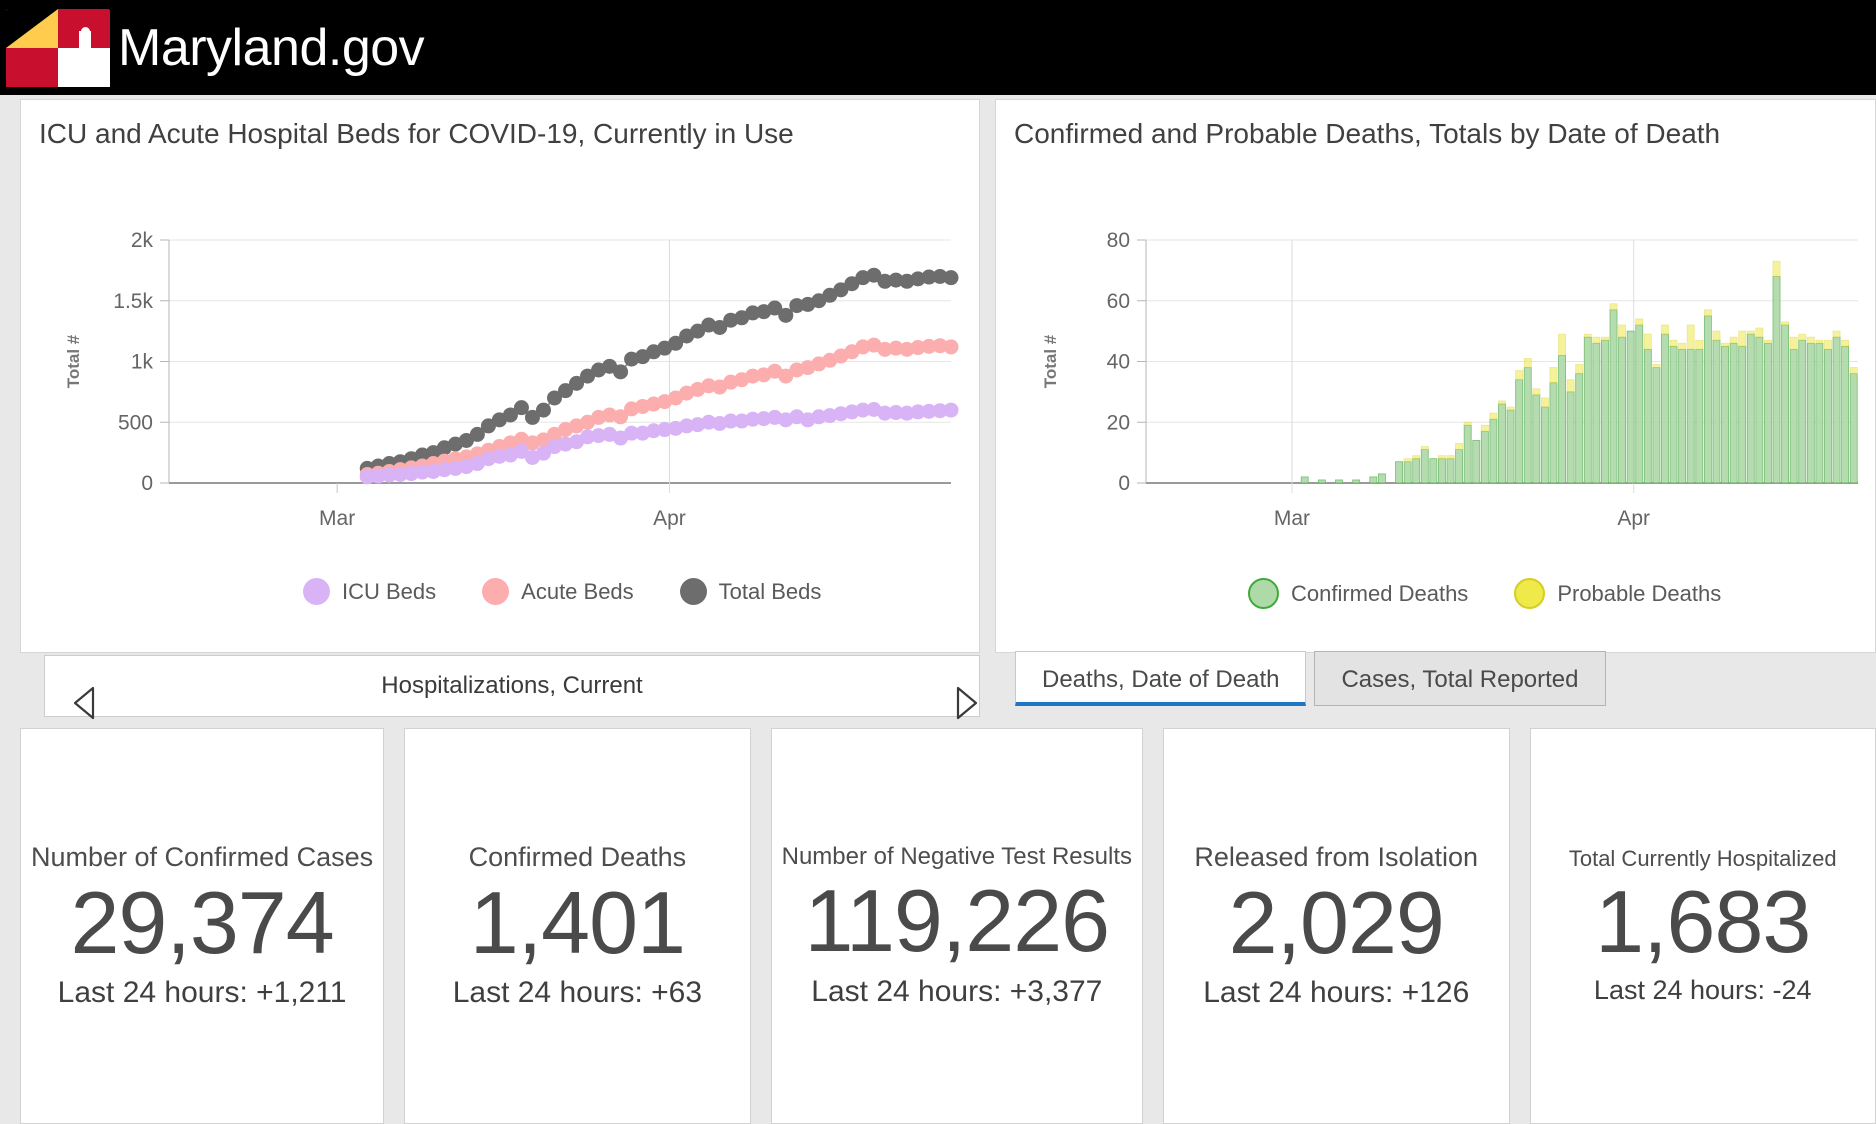  Describe the element at coordinates (1118, 362) in the screenshot. I see `svg-text: 40` at that location.